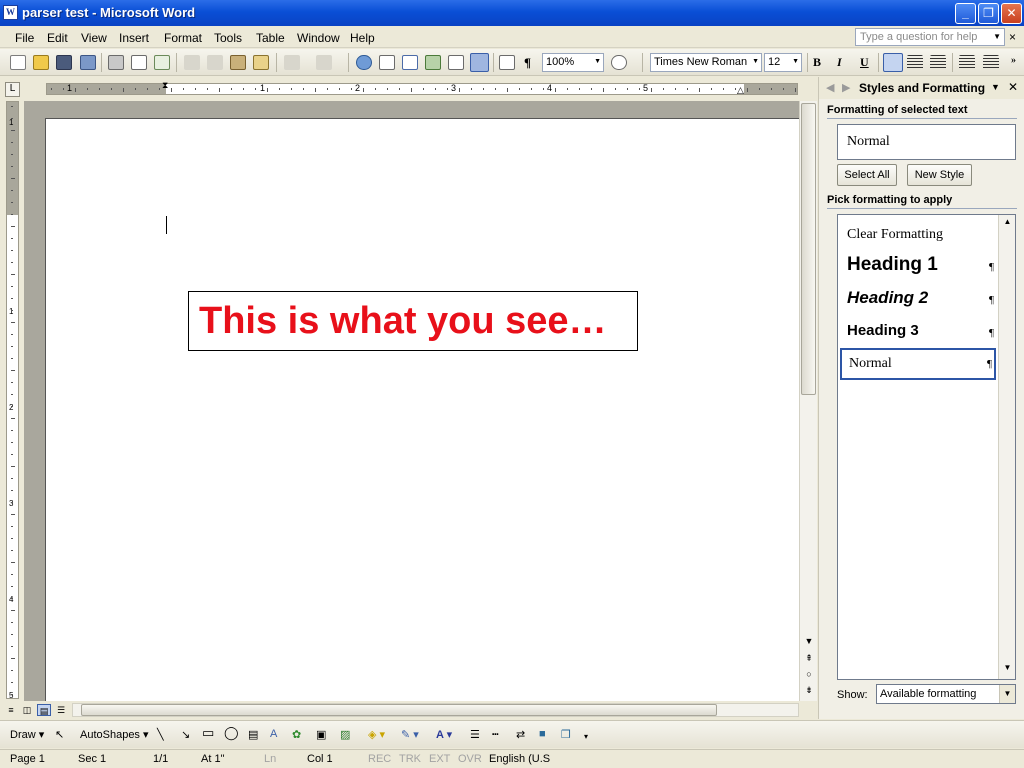 This screenshot has width=1024, height=768. I want to click on style-clear-formatting: Clear Formatting, so click(918, 234).